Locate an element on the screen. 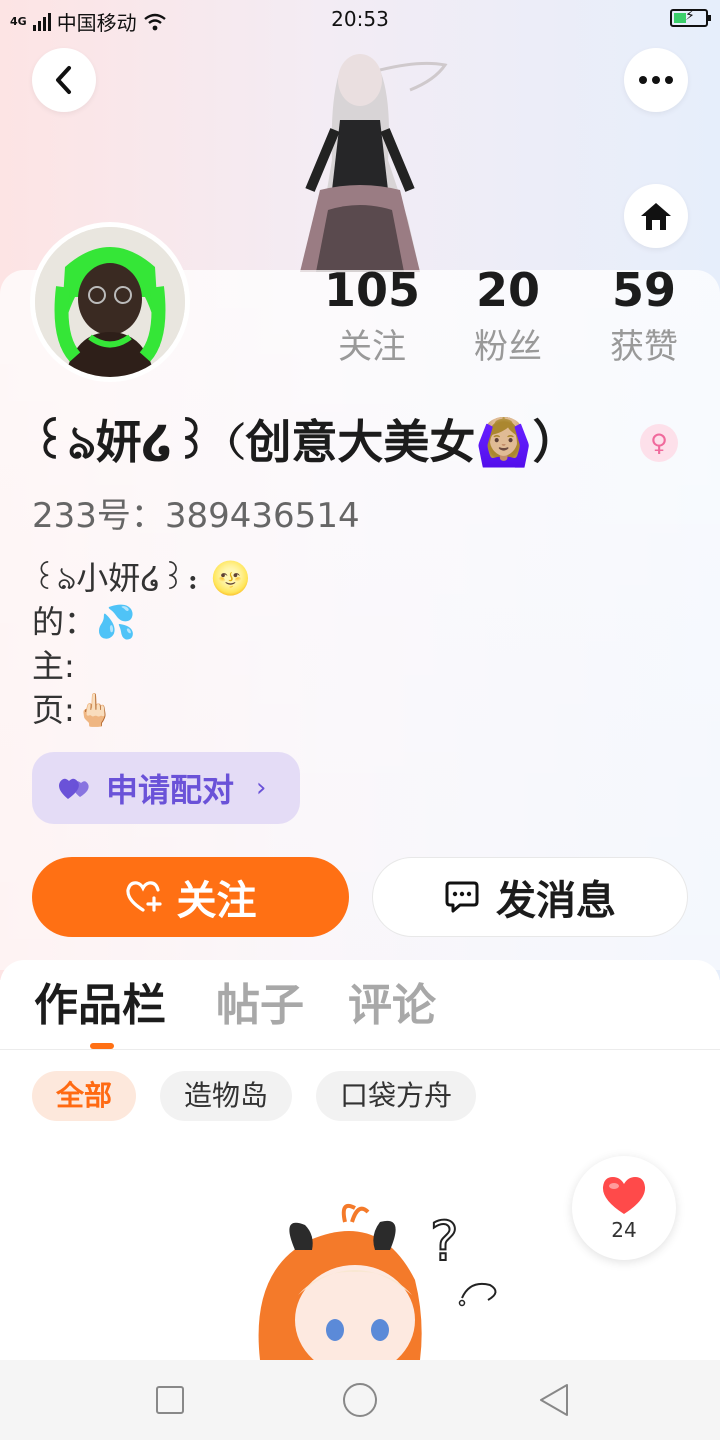 This screenshot has height=1440, width=720. system-nav-bar is located at coordinates (360, 1400).